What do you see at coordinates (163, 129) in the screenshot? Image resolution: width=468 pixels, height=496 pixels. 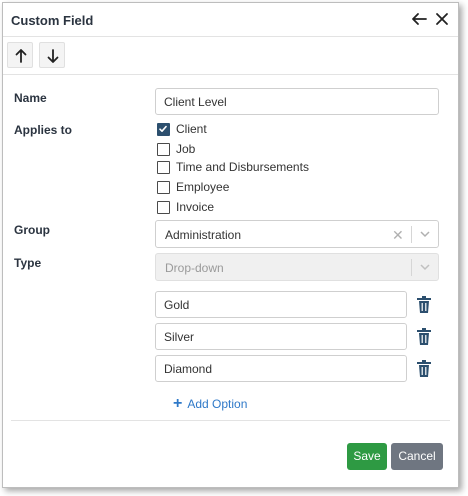 I see `checkbox-checked` at bounding box center [163, 129].